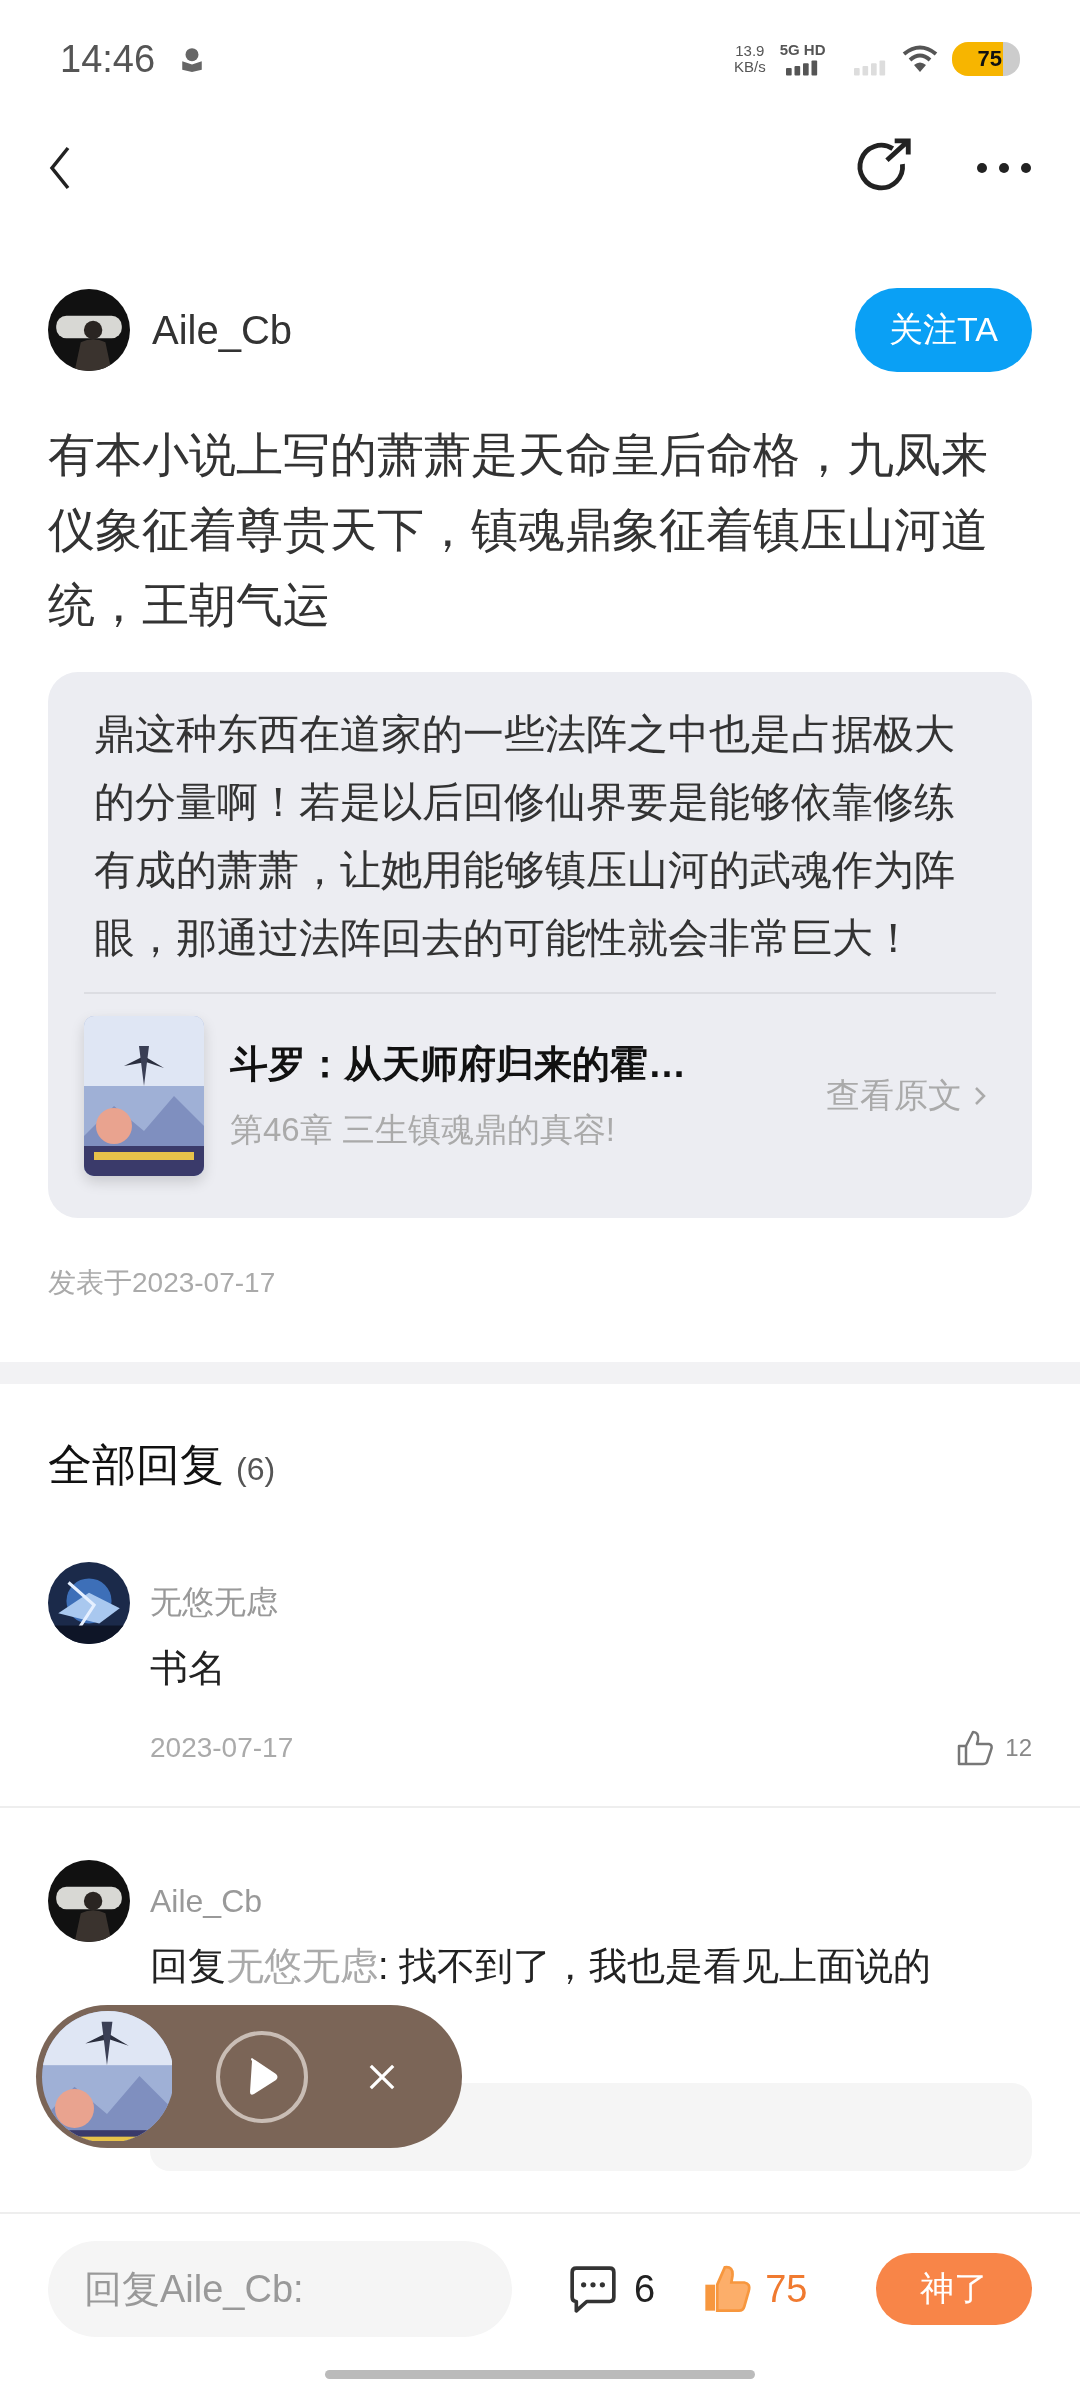  I want to click on reply-text: 书名, so click(188, 1668).